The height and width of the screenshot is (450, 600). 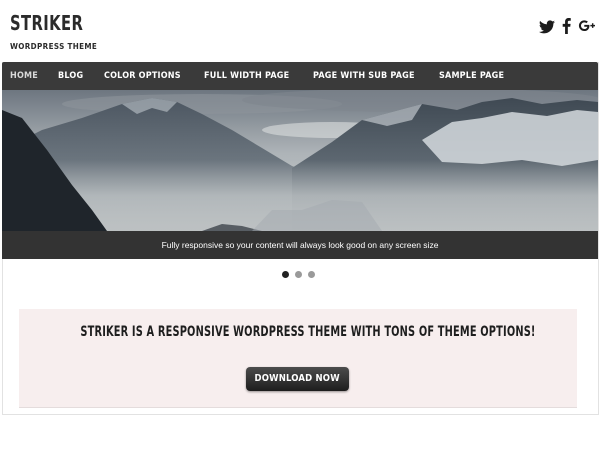 I want to click on social-links, so click(x=567, y=28).